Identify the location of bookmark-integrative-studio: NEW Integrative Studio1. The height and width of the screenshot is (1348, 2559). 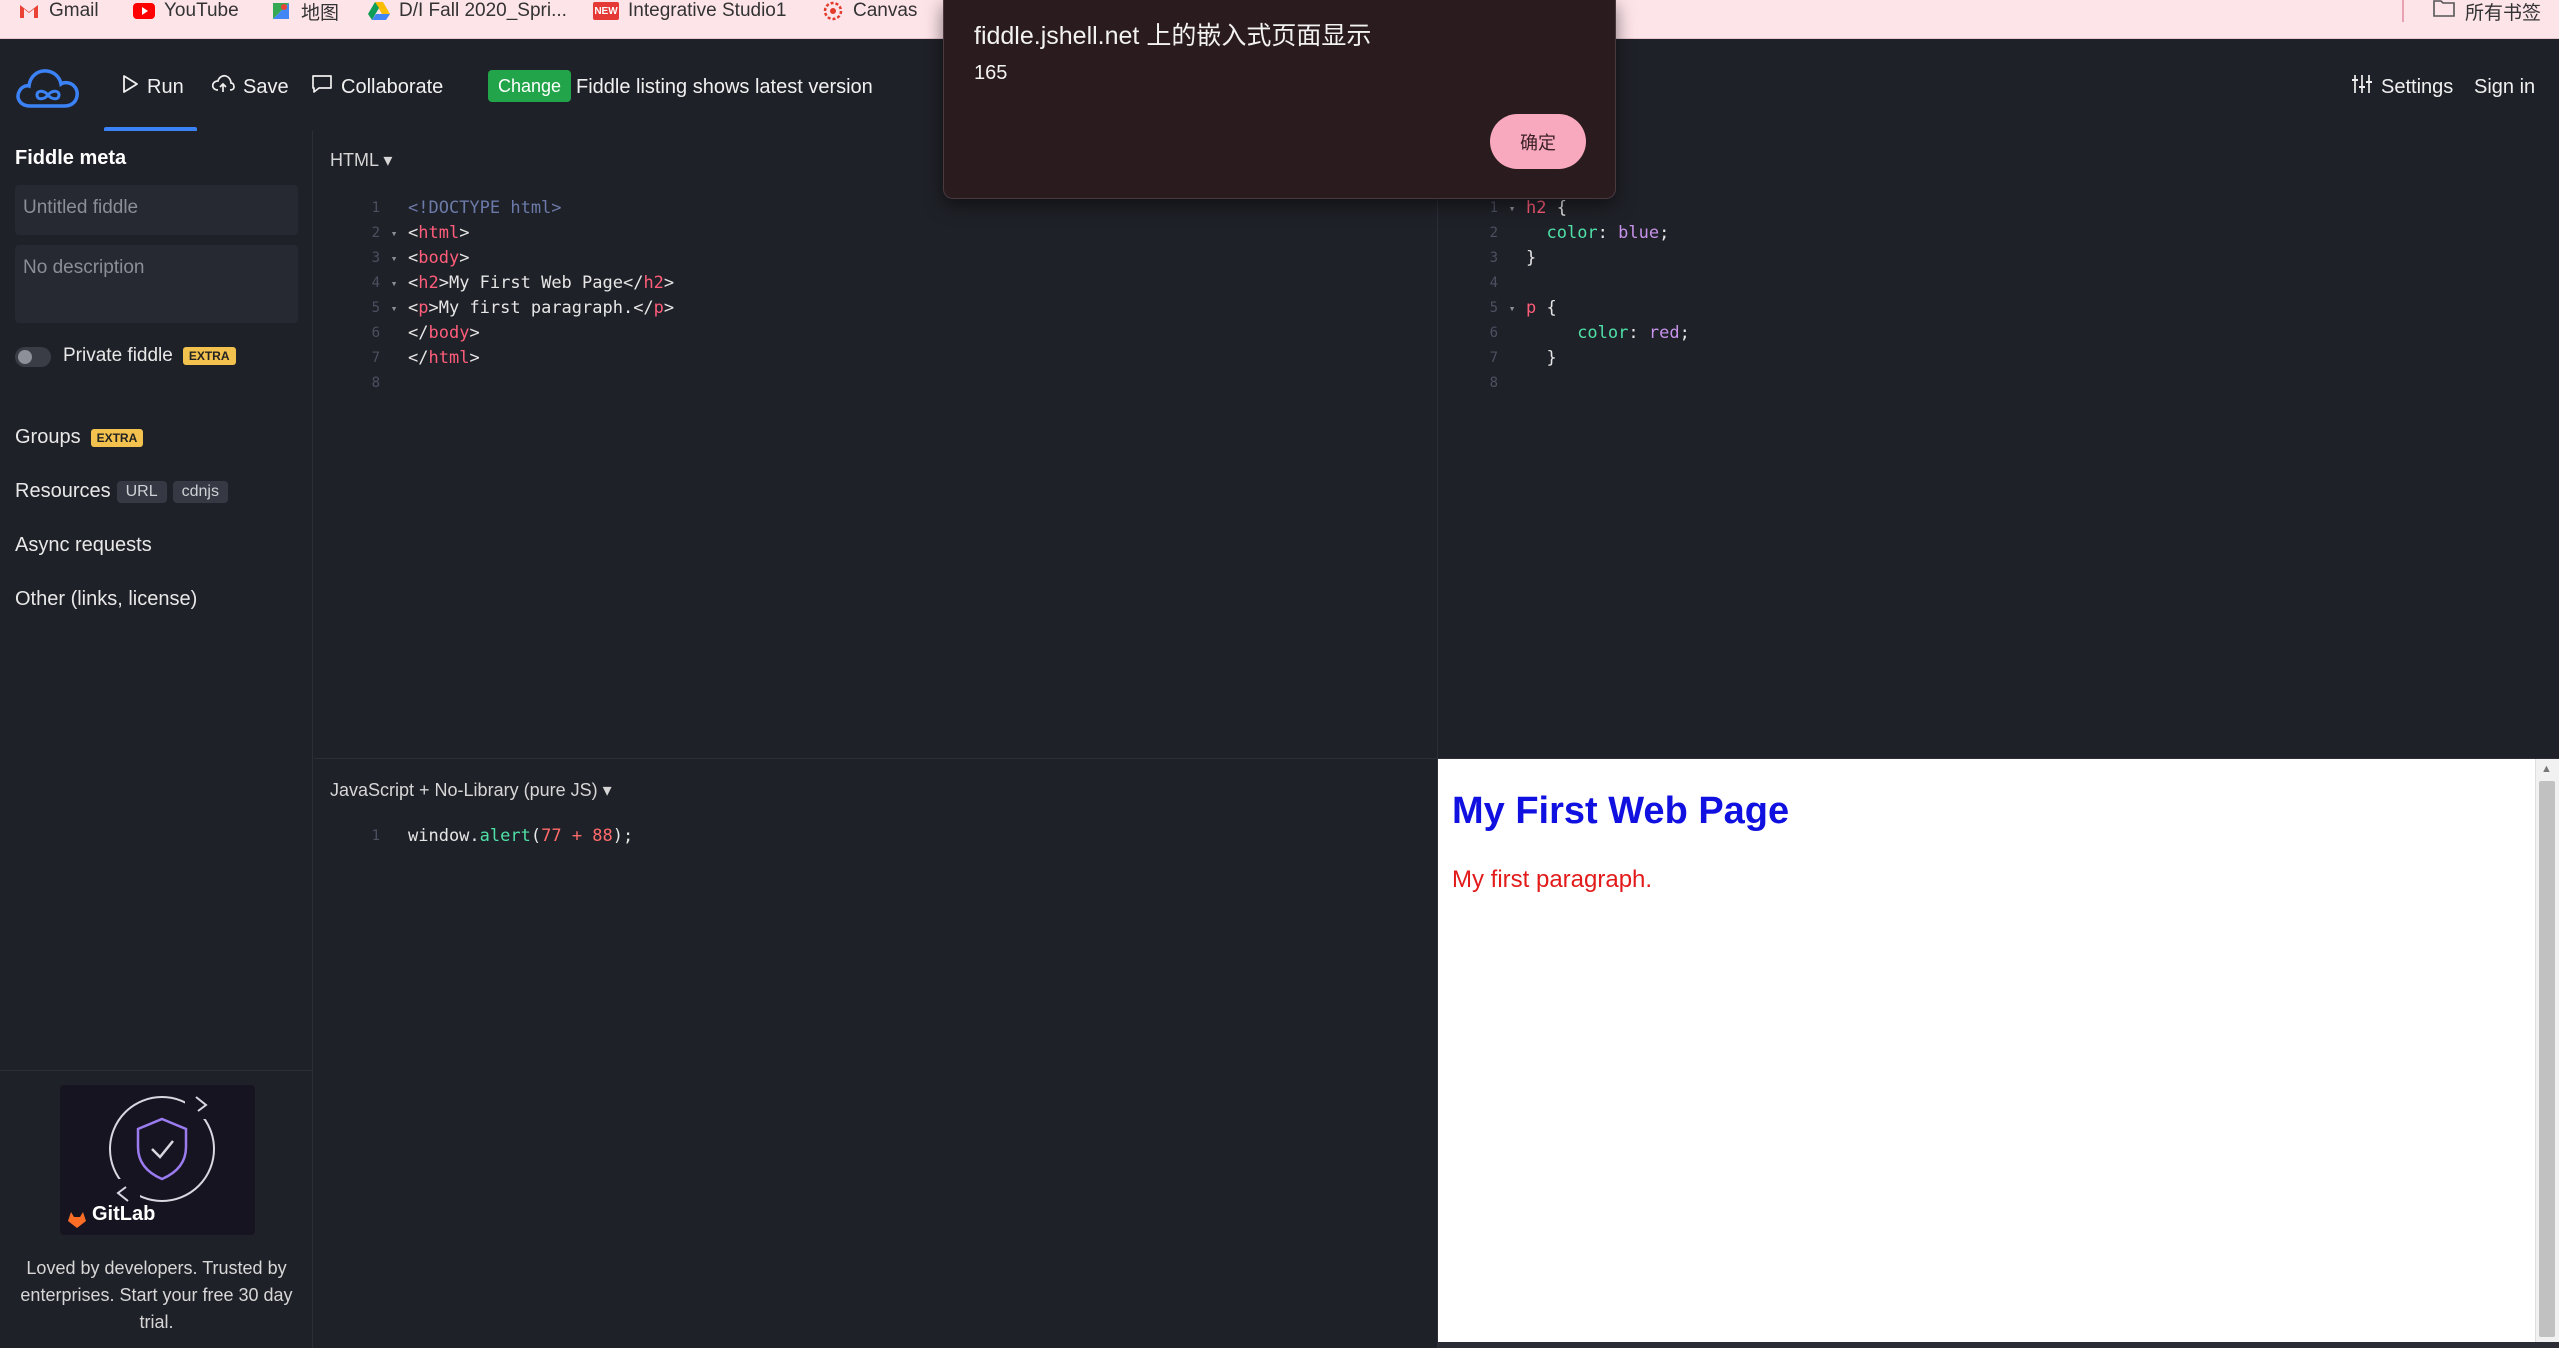
(689, 11).